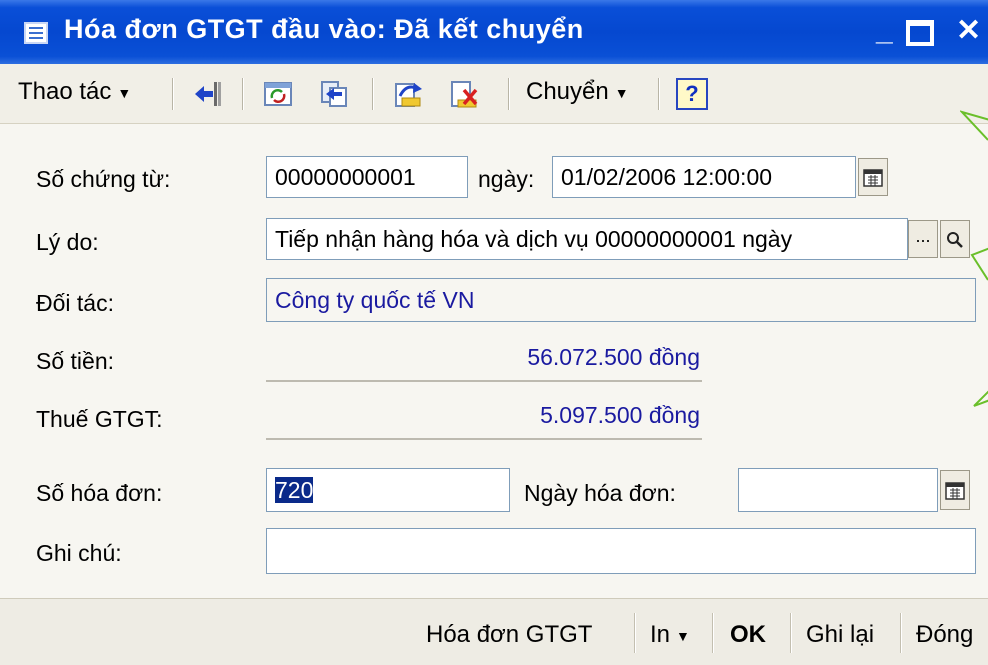  Describe the element at coordinates (748, 635) in the screenshot. I see `ok-button: OK` at that location.